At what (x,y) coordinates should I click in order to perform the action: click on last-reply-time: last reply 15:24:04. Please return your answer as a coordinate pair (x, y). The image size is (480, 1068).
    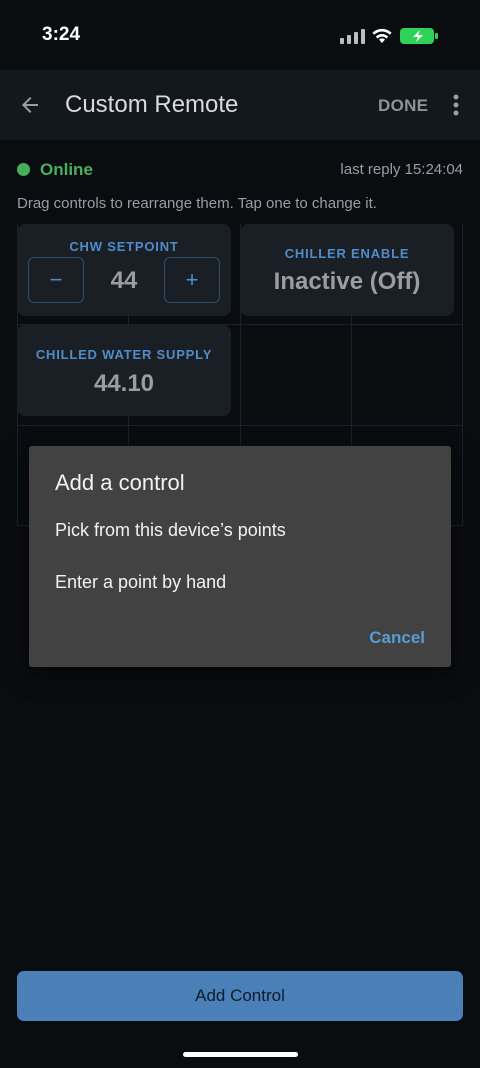
    Looking at the image, I should click on (401, 169).